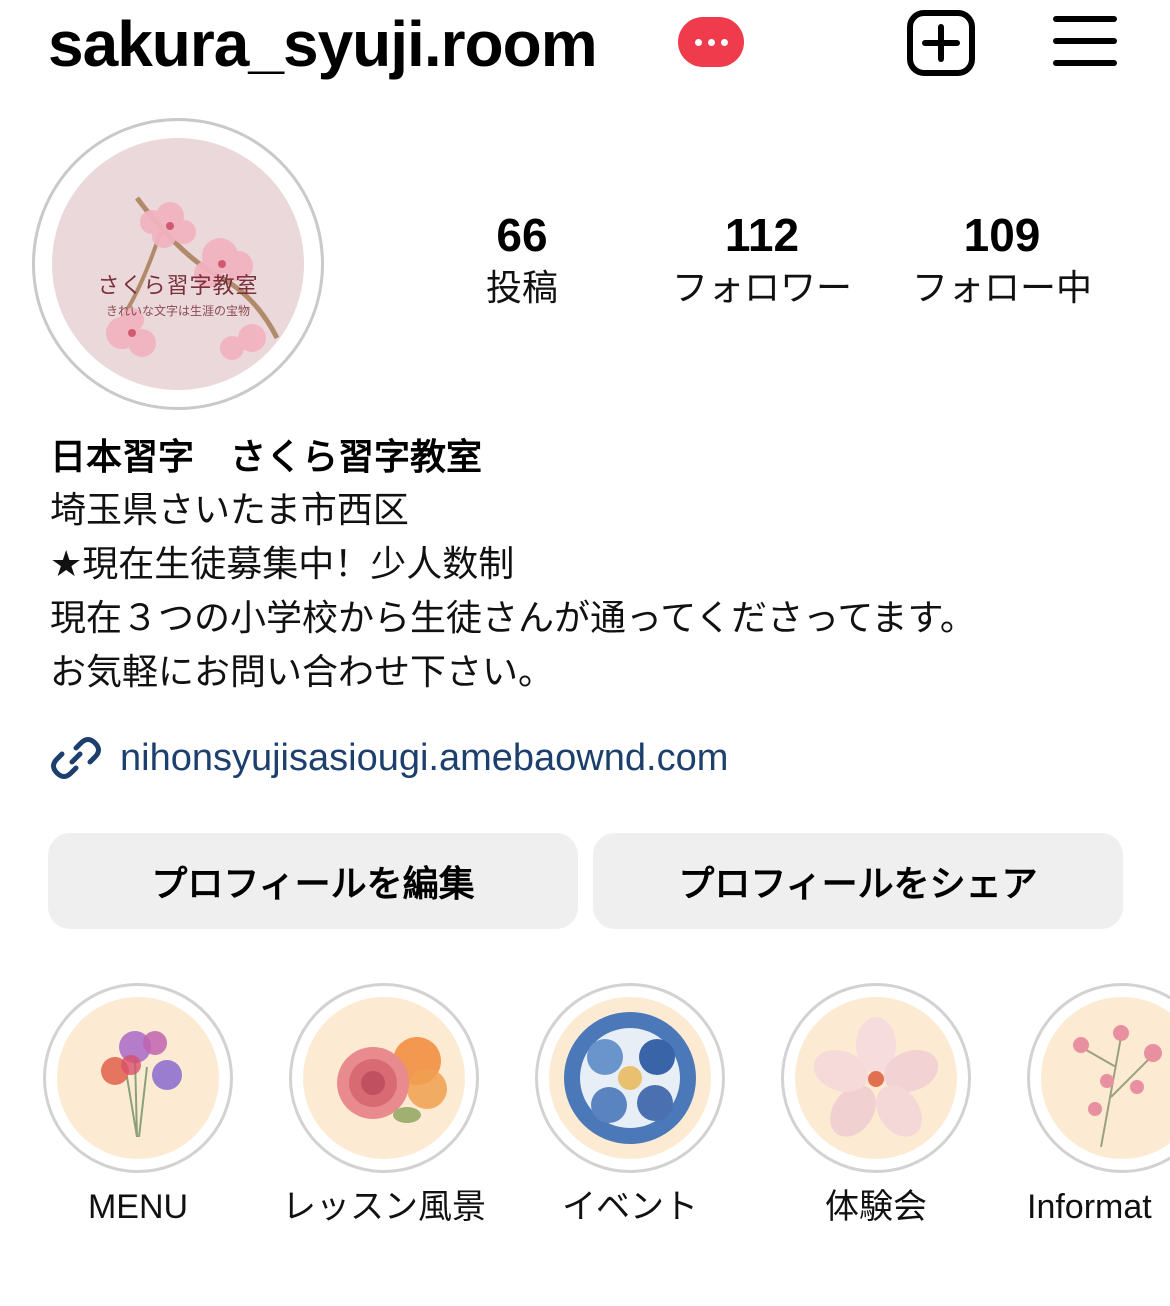 This screenshot has height=1306, width=1170. I want to click on highlight-label: Informat, so click(1089, 1207).